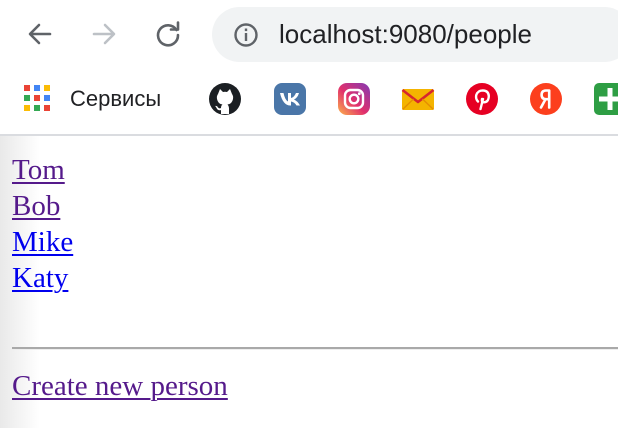  Describe the element at coordinates (315, 348) in the screenshot. I see `horizontal-rule` at that location.